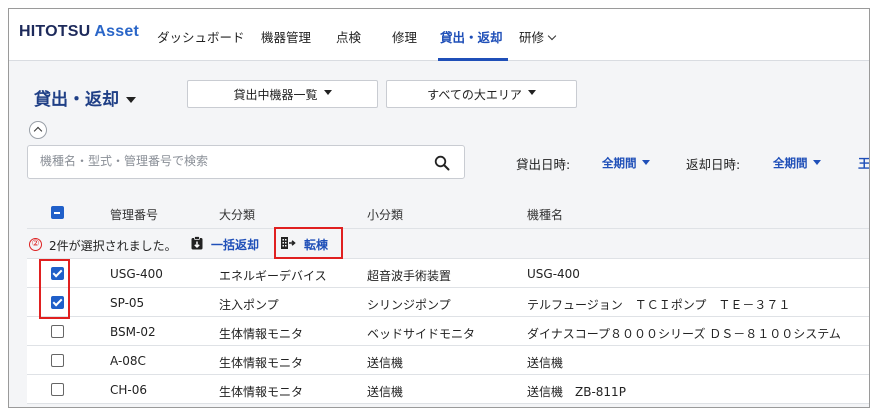 This screenshot has width=872, height=416. What do you see at coordinates (128, 361) in the screenshot?
I see `cell-id: A-08C` at bounding box center [128, 361].